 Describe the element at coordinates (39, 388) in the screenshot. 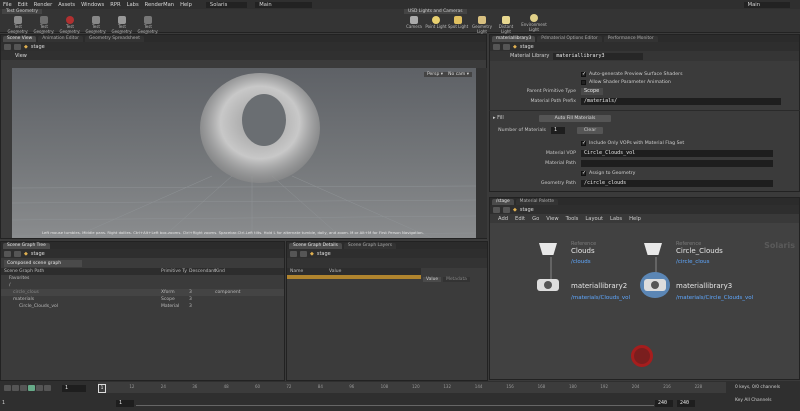

I see `next-key-icon` at that location.